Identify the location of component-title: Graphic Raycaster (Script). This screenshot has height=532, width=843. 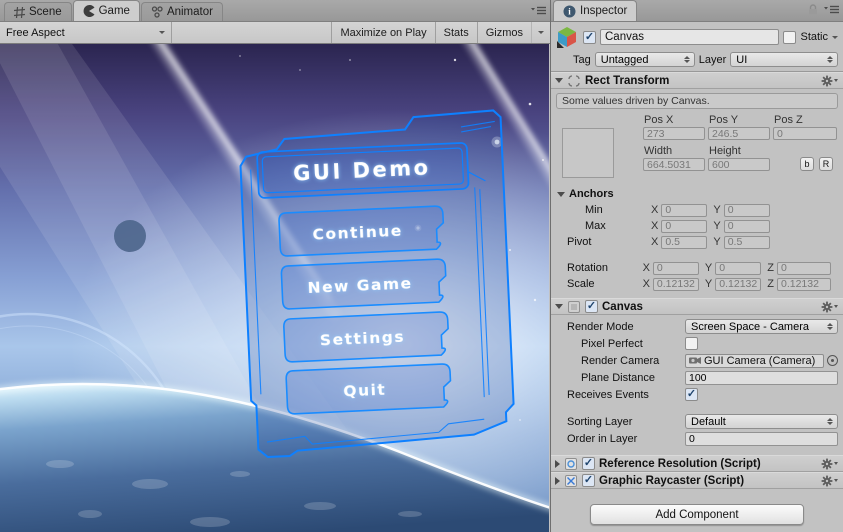
(672, 480).